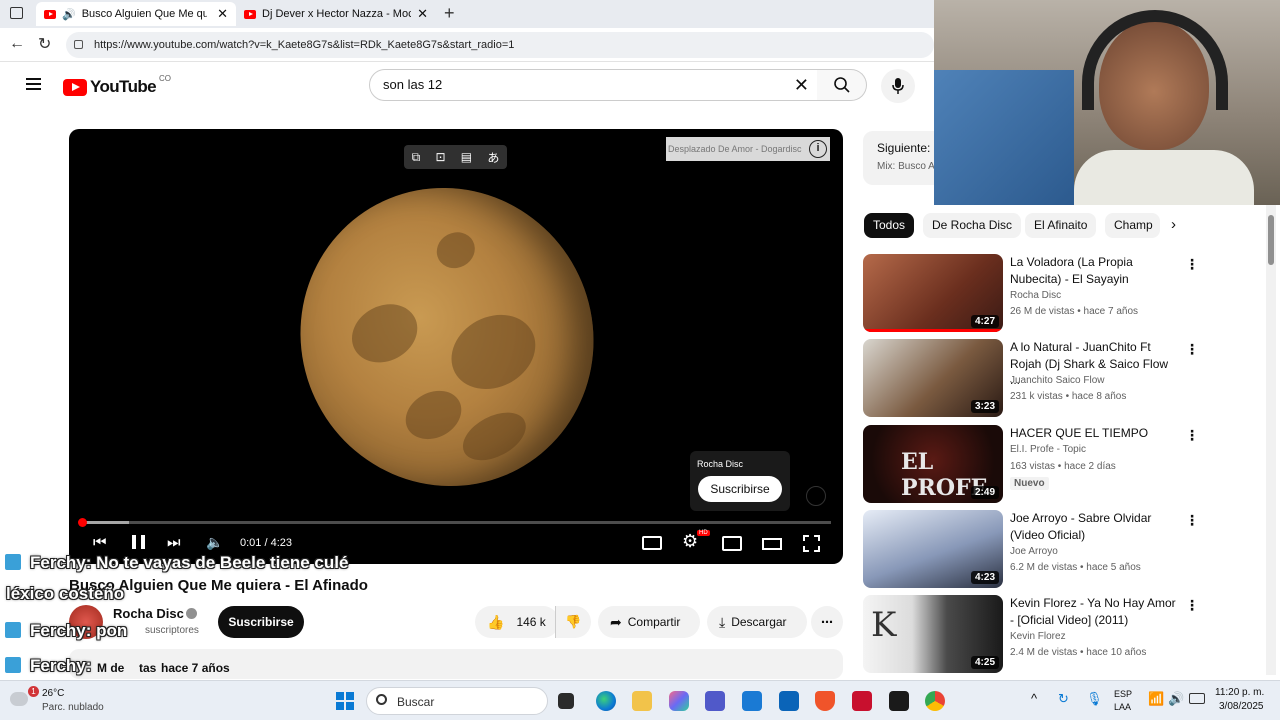 This screenshot has height=720, width=1280. Describe the element at coordinates (1034, 551) in the screenshot. I see `video-channel: Joe Arroyo` at that location.